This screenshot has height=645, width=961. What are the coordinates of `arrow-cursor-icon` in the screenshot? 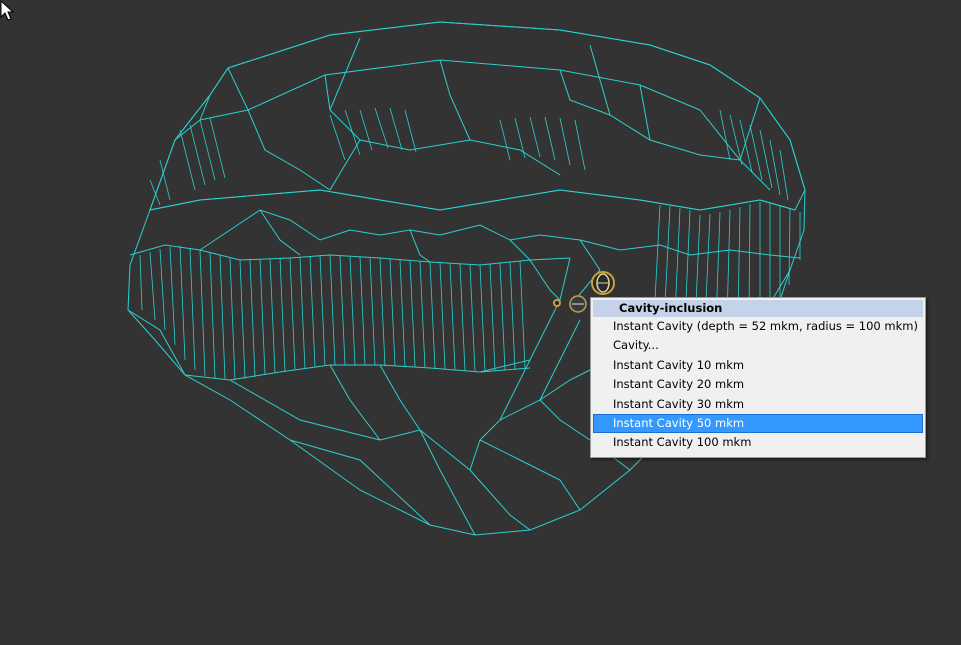 It's located at (7, 10).